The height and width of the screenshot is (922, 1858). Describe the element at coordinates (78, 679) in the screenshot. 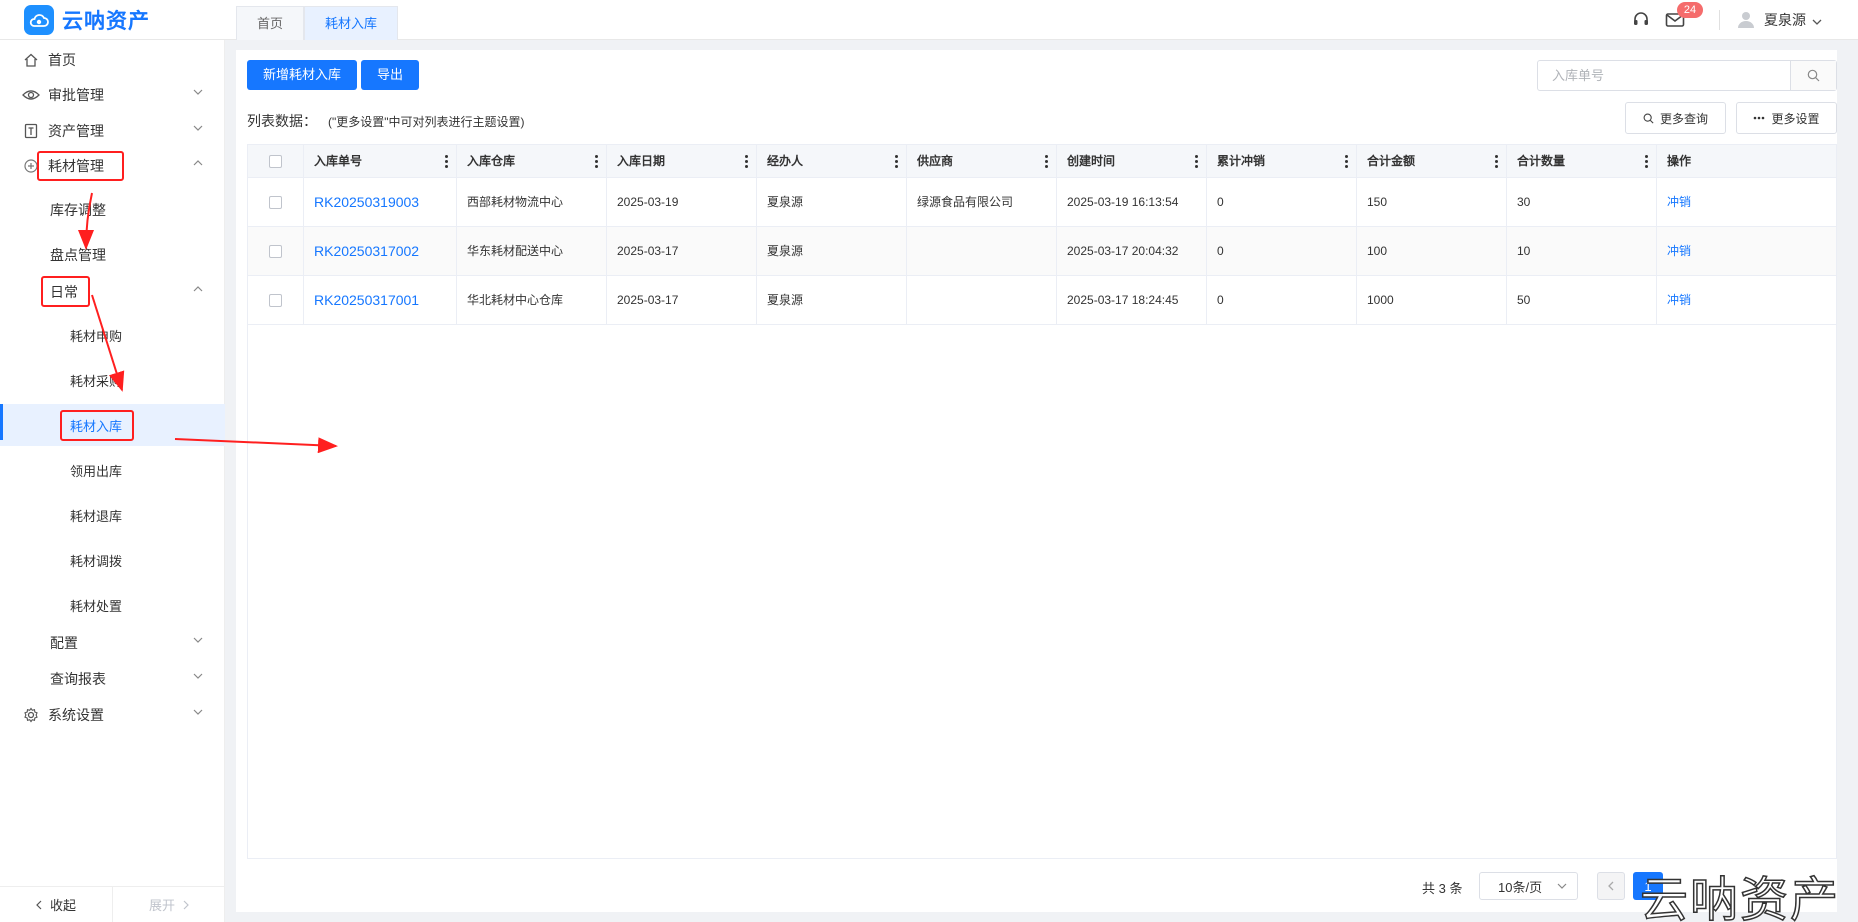

I see `sidebar-item-label: 查询报表` at that location.